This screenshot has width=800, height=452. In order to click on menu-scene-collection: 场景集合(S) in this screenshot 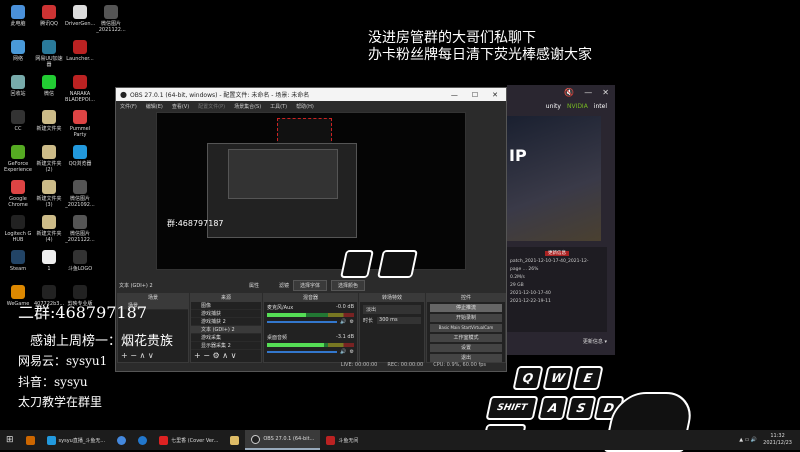, I will do `click(247, 106)`.